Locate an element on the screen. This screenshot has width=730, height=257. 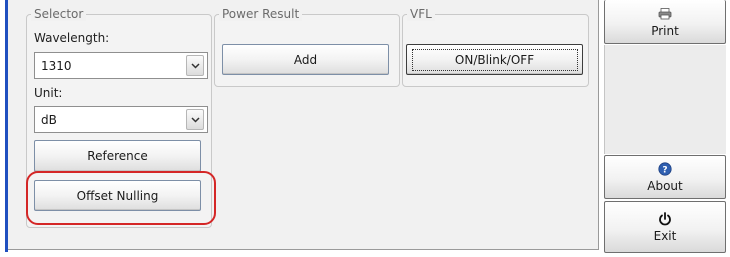
selector-group-title: Selector is located at coordinates (59, 14).